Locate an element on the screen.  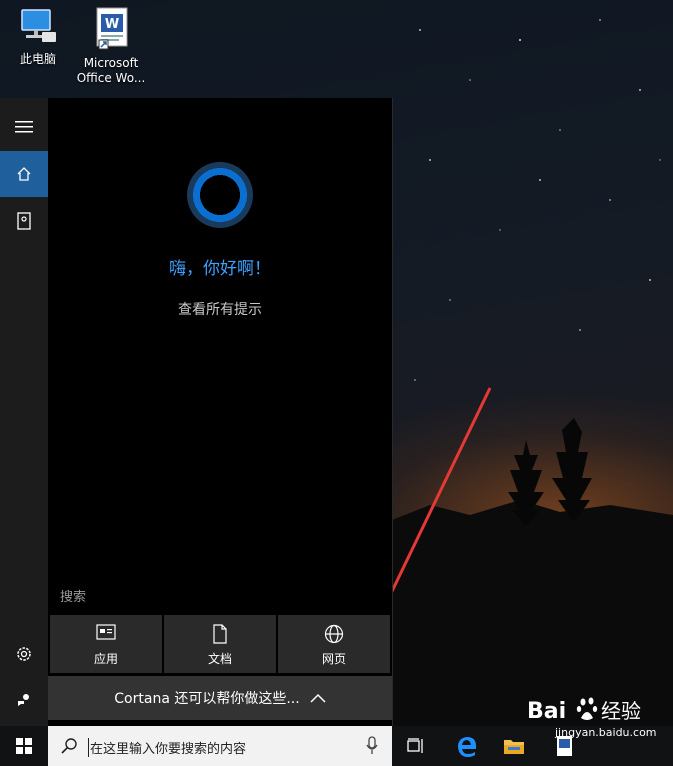
notebook-icon is located at coordinates (24, 221).